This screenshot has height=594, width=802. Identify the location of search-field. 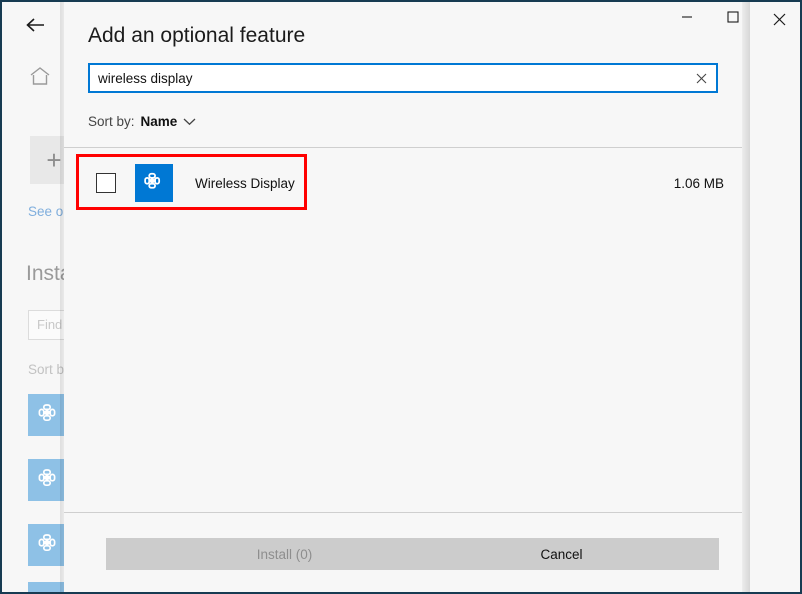
(403, 78).